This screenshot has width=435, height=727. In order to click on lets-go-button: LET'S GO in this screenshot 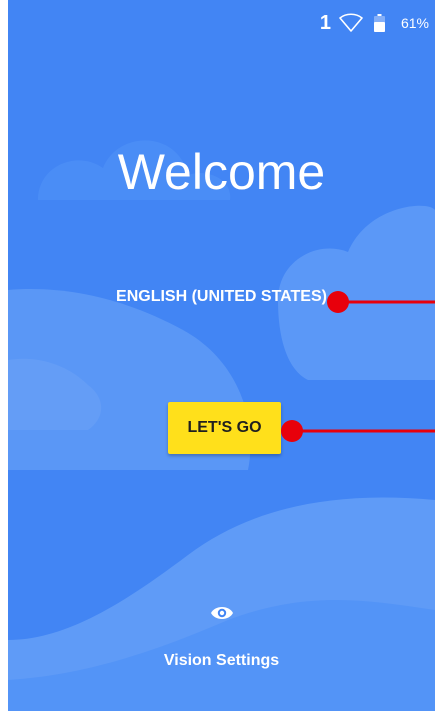, I will do `click(224, 428)`.